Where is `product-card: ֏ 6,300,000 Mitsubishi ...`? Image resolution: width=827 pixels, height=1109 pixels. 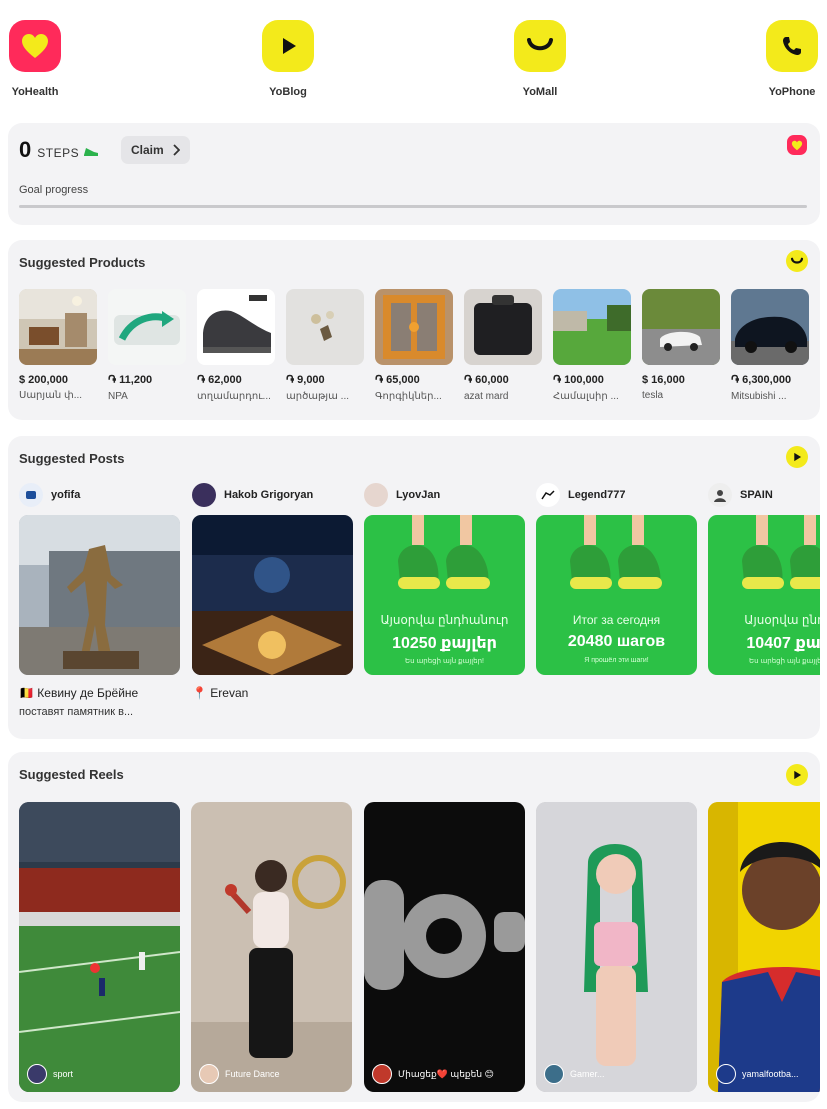 product-card: ֏ 6,300,000 Mitsubishi ... is located at coordinates (770, 345).